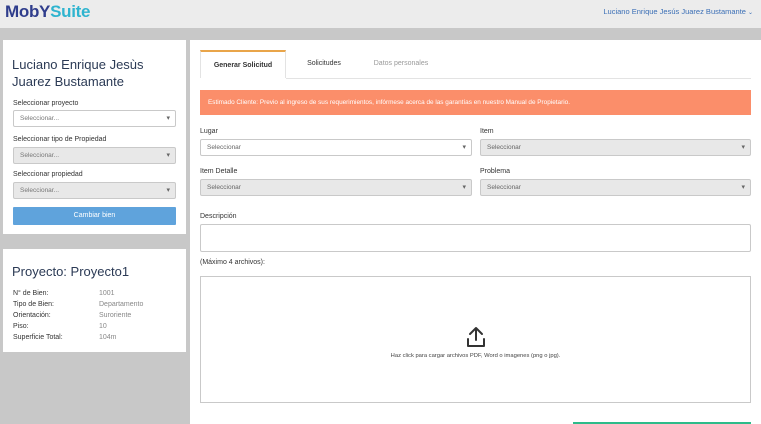 This screenshot has height=424, width=761. I want to click on property-number-value: 1001, so click(107, 293).